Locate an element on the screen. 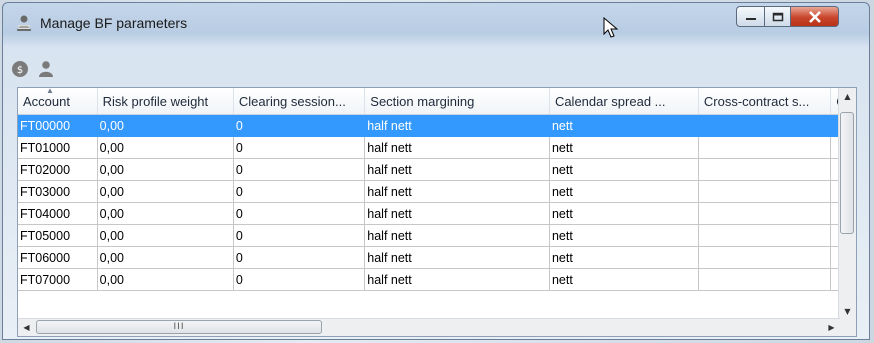  cell-account: FT03000 is located at coordinates (58, 191).